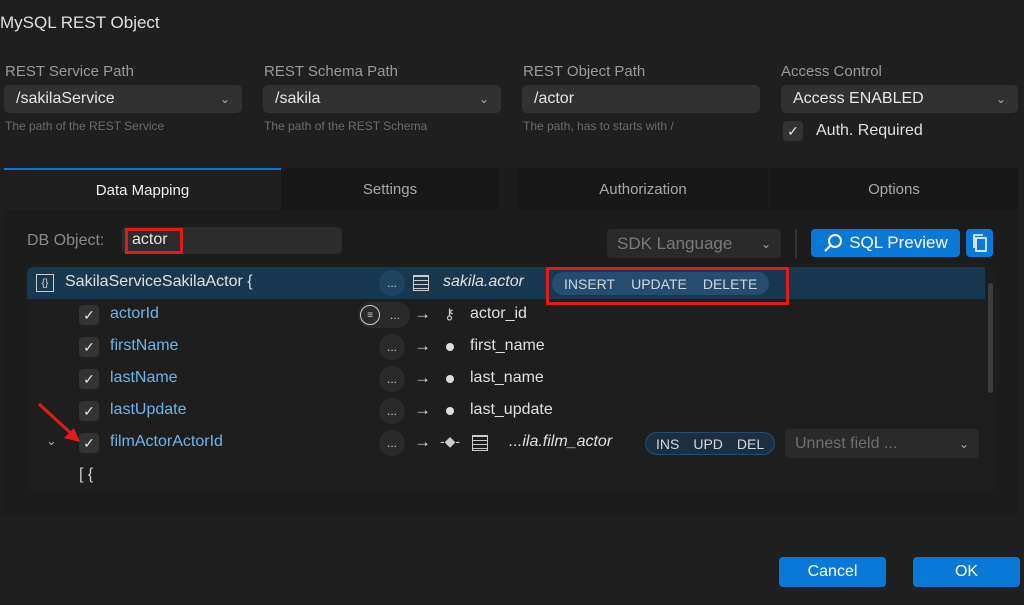 The width and height of the screenshot is (1024, 605). Describe the element at coordinates (598, 126) in the screenshot. I see `object-path-hint: The path, has to starts with /` at that location.